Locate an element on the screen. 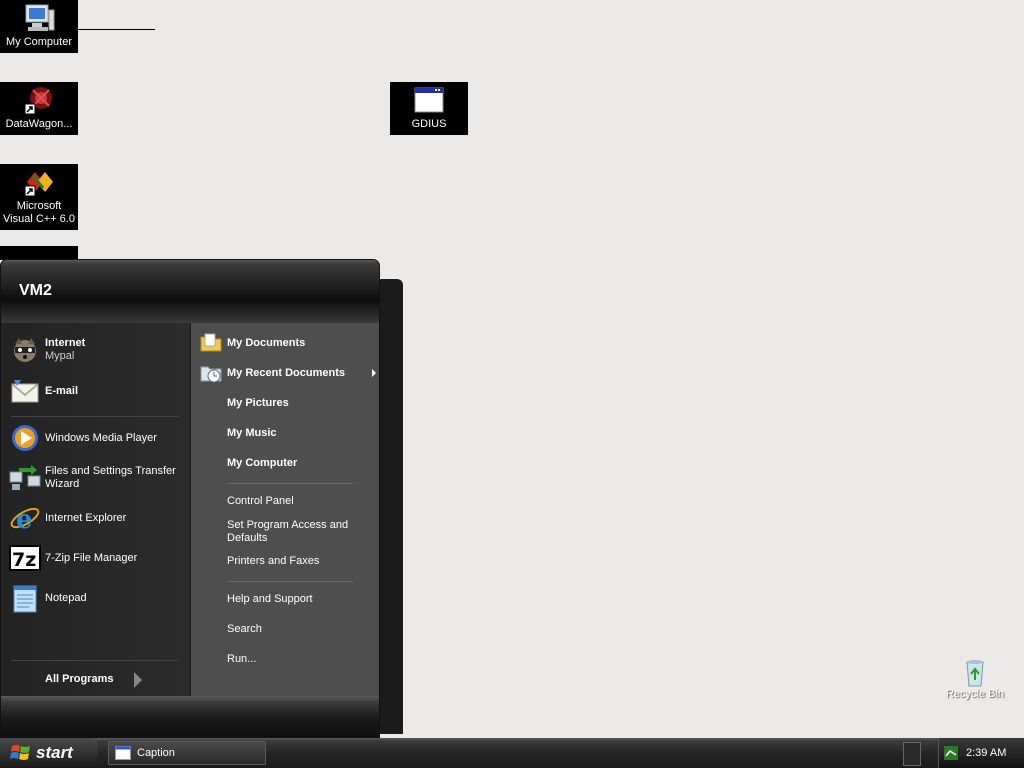 This screenshot has width=1024, height=768. application-window-icon is located at coordinates (429, 100).